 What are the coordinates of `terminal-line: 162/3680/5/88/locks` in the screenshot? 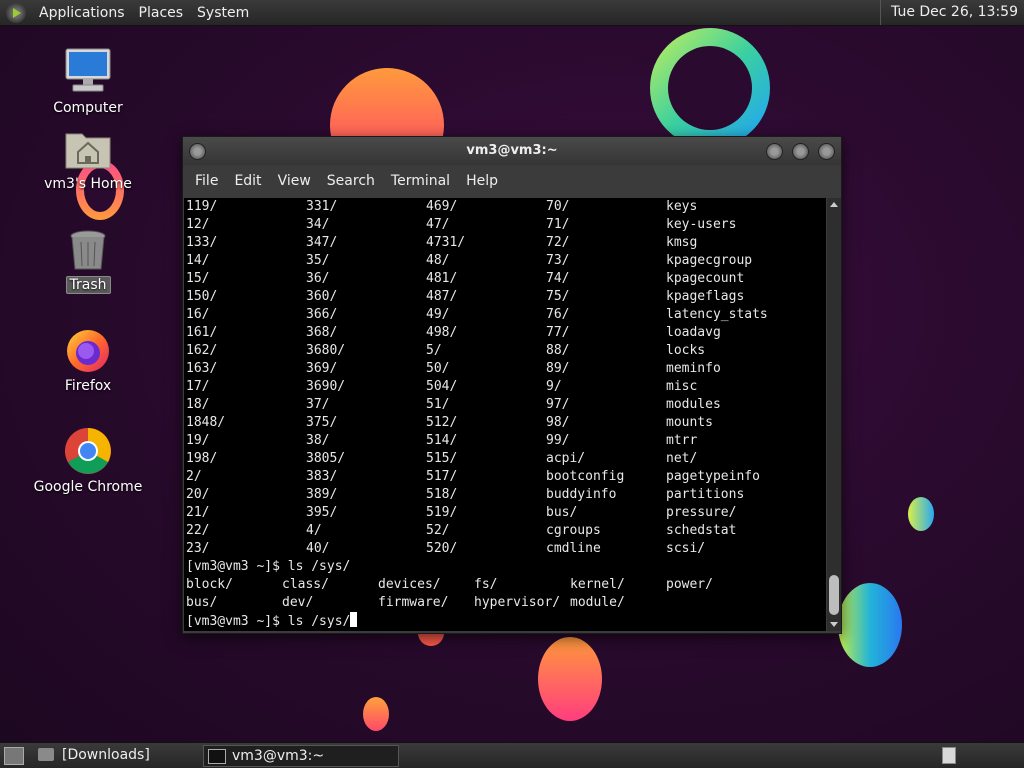 It's located at (505, 351).